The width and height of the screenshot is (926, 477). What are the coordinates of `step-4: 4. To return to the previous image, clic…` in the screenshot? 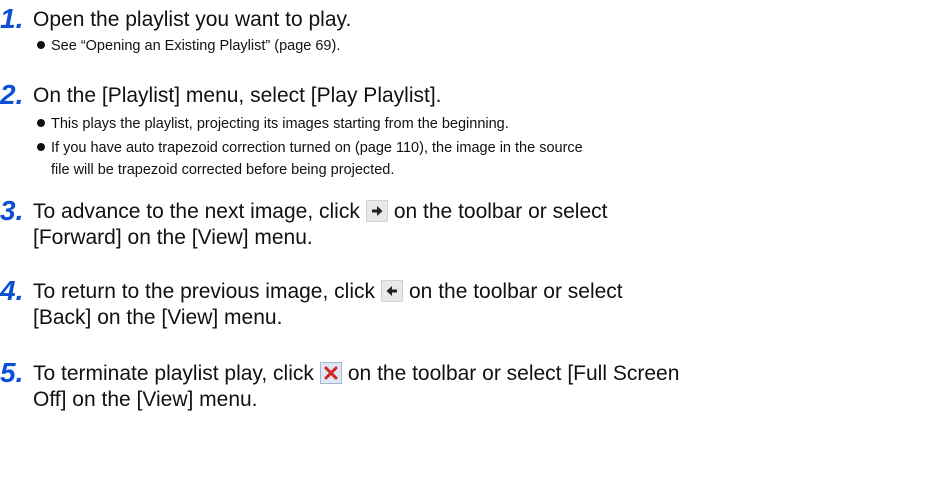 It's located at (463, 306).